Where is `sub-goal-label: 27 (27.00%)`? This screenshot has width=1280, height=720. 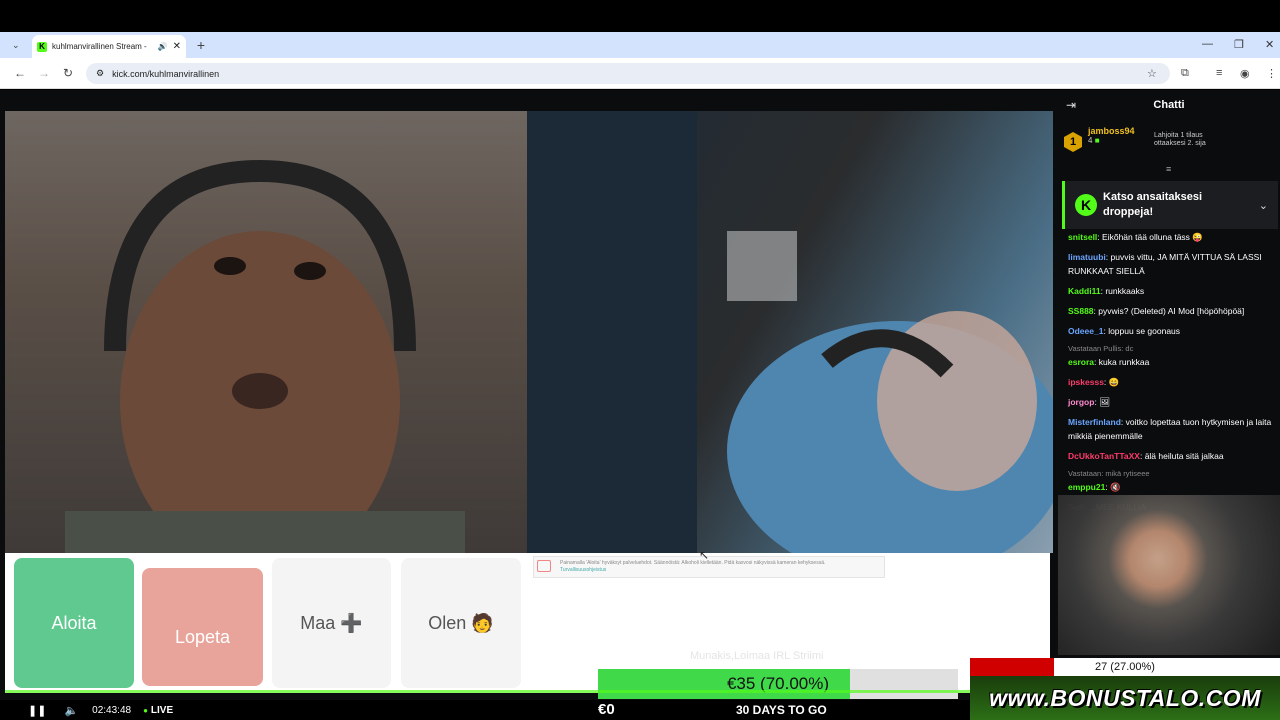 sub-goal-label: 27 (27.00%) is located at coordinates (1125, 667).